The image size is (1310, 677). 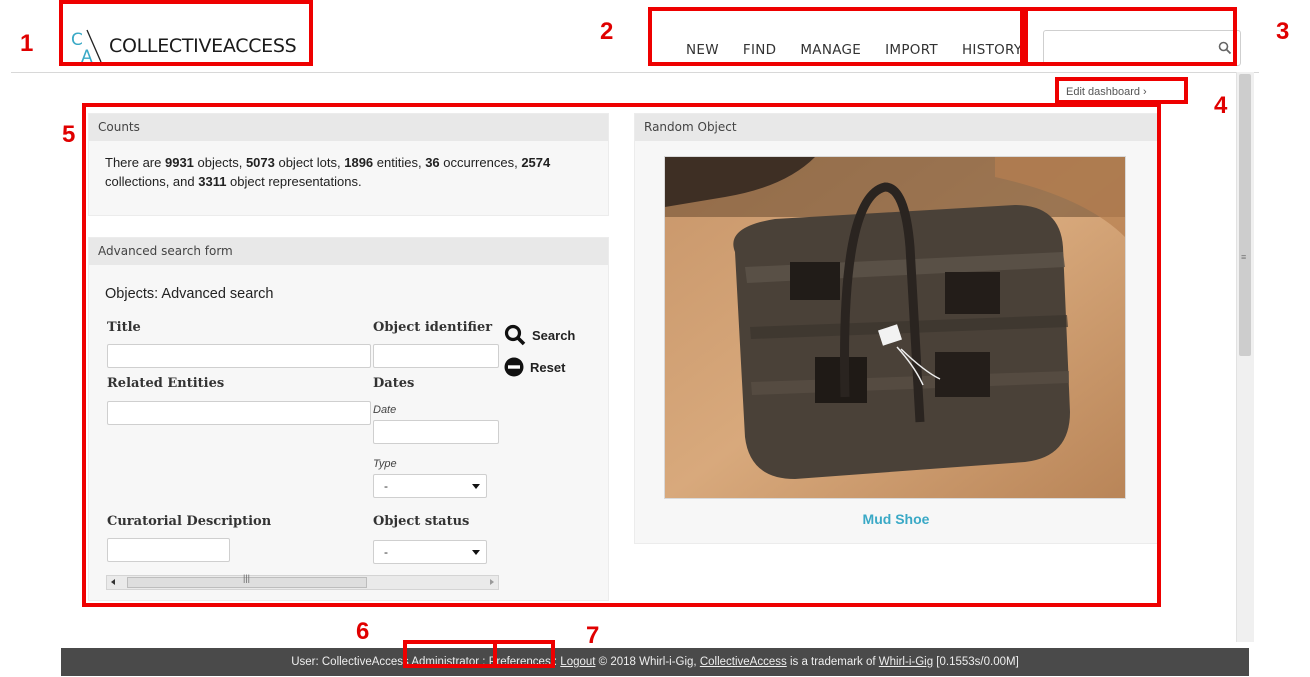 I want to click on page-vertical-scrollbar: ≡, so click(x=1245, y=357).